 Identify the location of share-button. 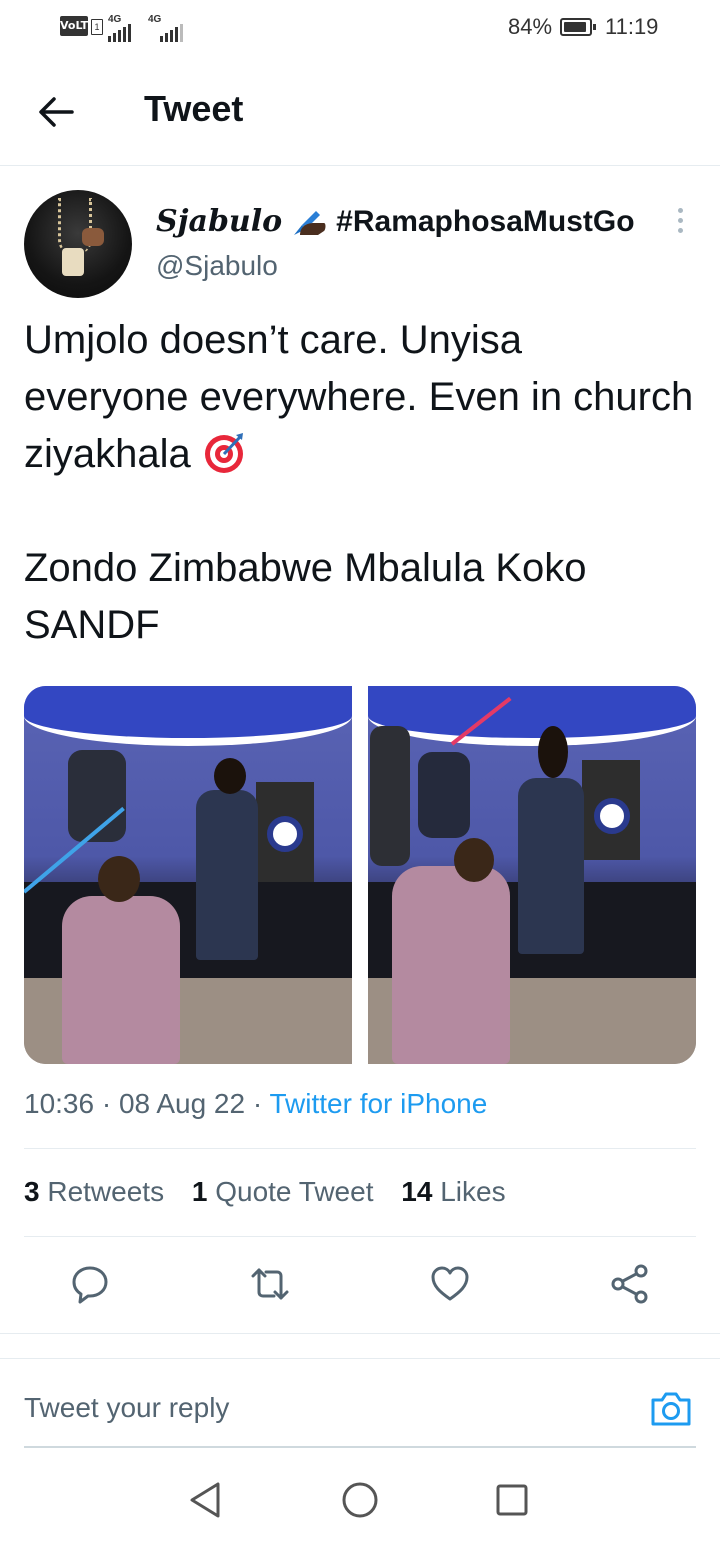
(630, 1284).